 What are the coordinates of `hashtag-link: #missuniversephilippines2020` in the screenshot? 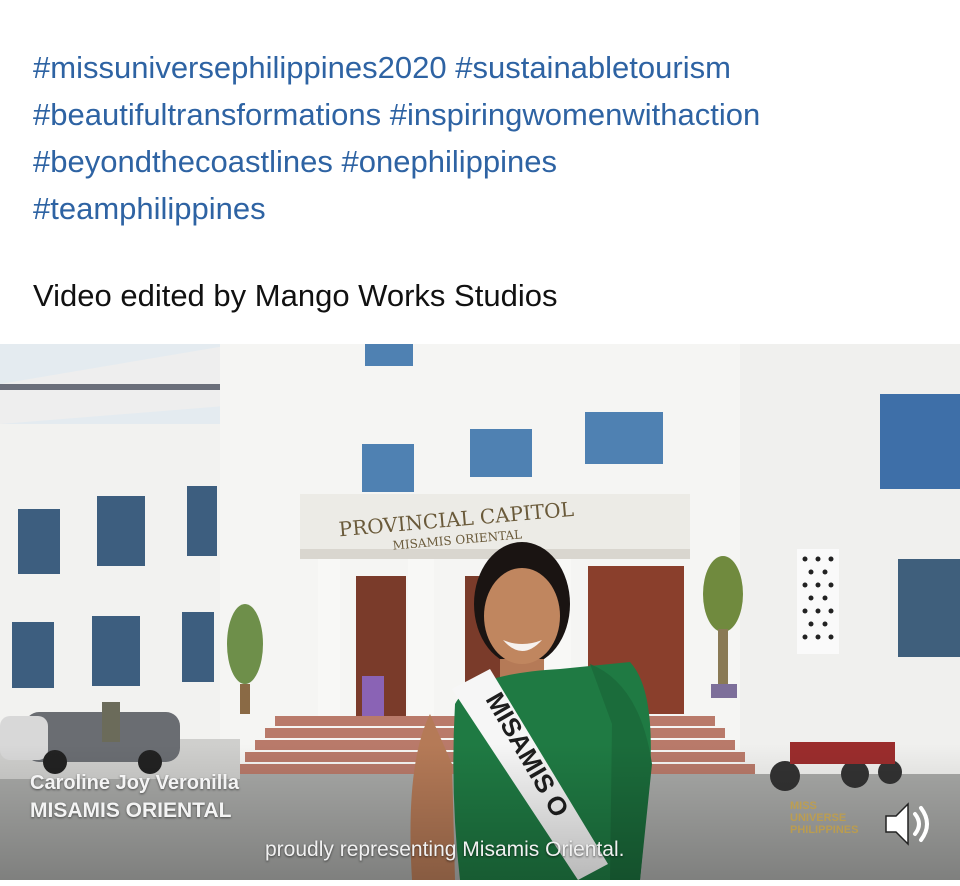 It's located at (240, 67).